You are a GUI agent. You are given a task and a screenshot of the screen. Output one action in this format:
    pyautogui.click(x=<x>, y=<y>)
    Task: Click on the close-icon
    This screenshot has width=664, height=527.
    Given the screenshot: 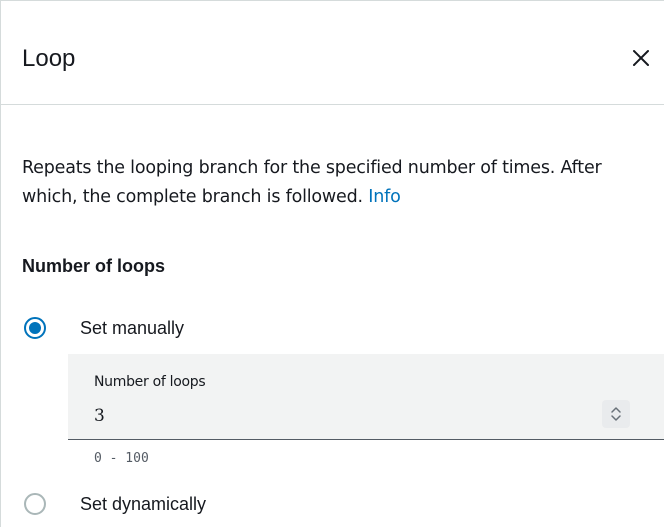 What is the action you would take?
    pyautogui.click(x=641, y=58)
    